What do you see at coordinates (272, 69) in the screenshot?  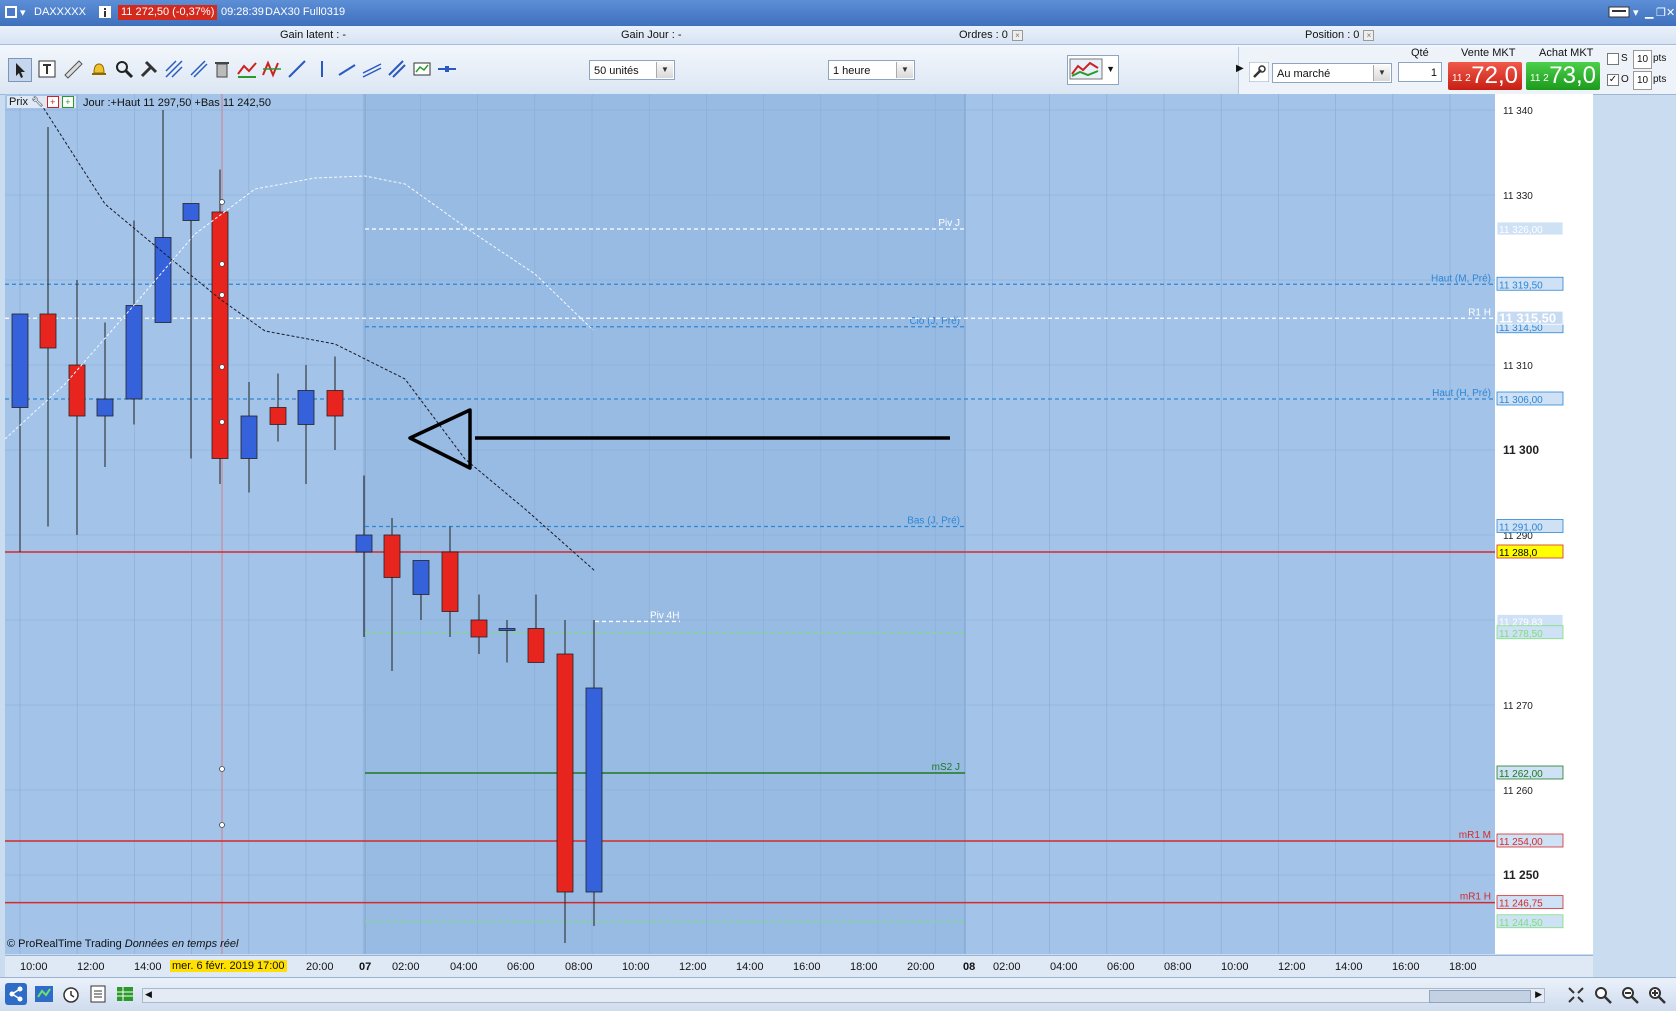 I see `pattern-tool-icon` at bounding box center [272, 69].